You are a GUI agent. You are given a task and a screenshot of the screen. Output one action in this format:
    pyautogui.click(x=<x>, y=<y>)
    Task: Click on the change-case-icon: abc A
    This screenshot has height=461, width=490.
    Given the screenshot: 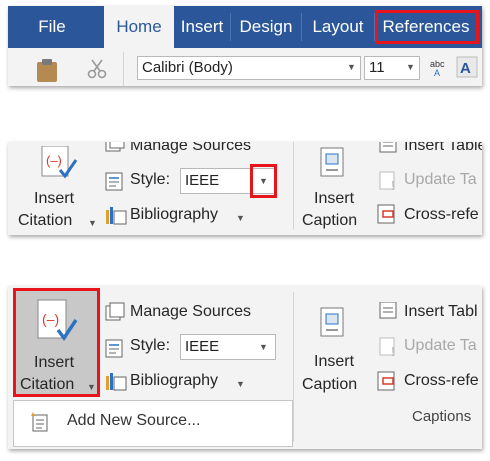 What is the action you would take?
    pyautogui.click(x=439, y=67)
    